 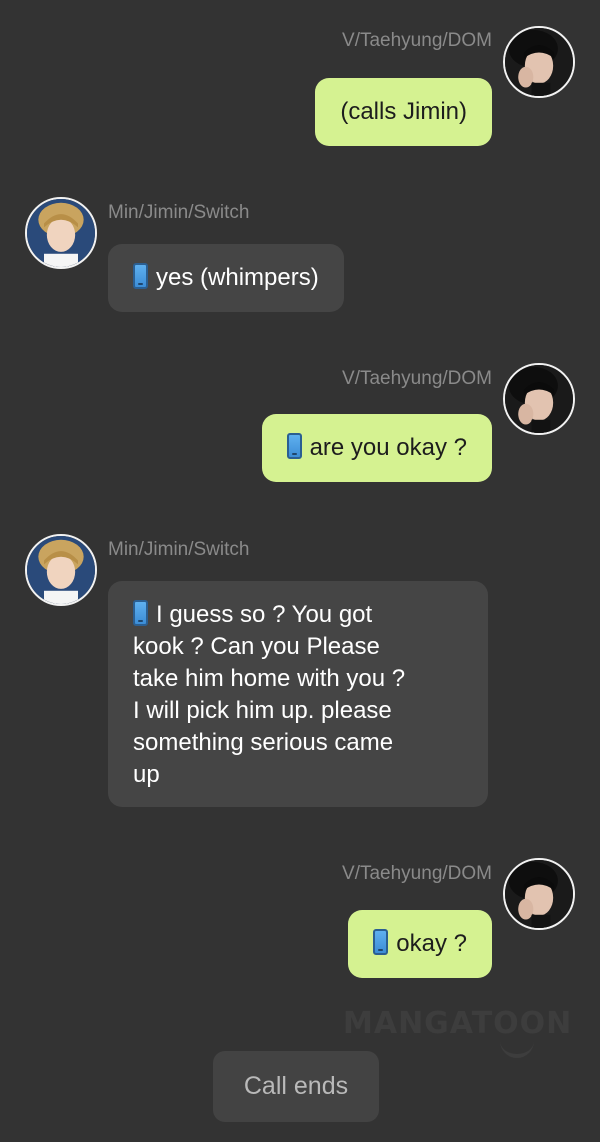 What do you see at coordinates (517, 1049) in the screenshot?
I see `watermark-smile-icon` at bounding box center [517, 1049].